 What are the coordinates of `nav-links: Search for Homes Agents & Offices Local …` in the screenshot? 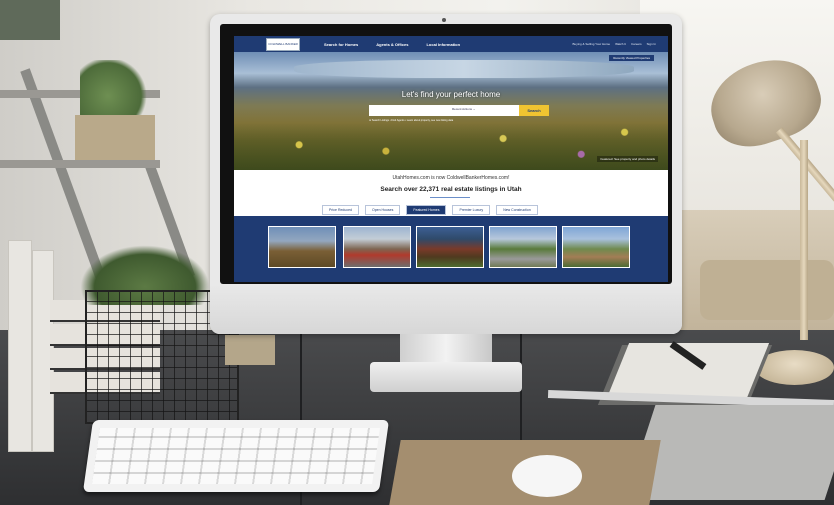 It's located at (392, 44).